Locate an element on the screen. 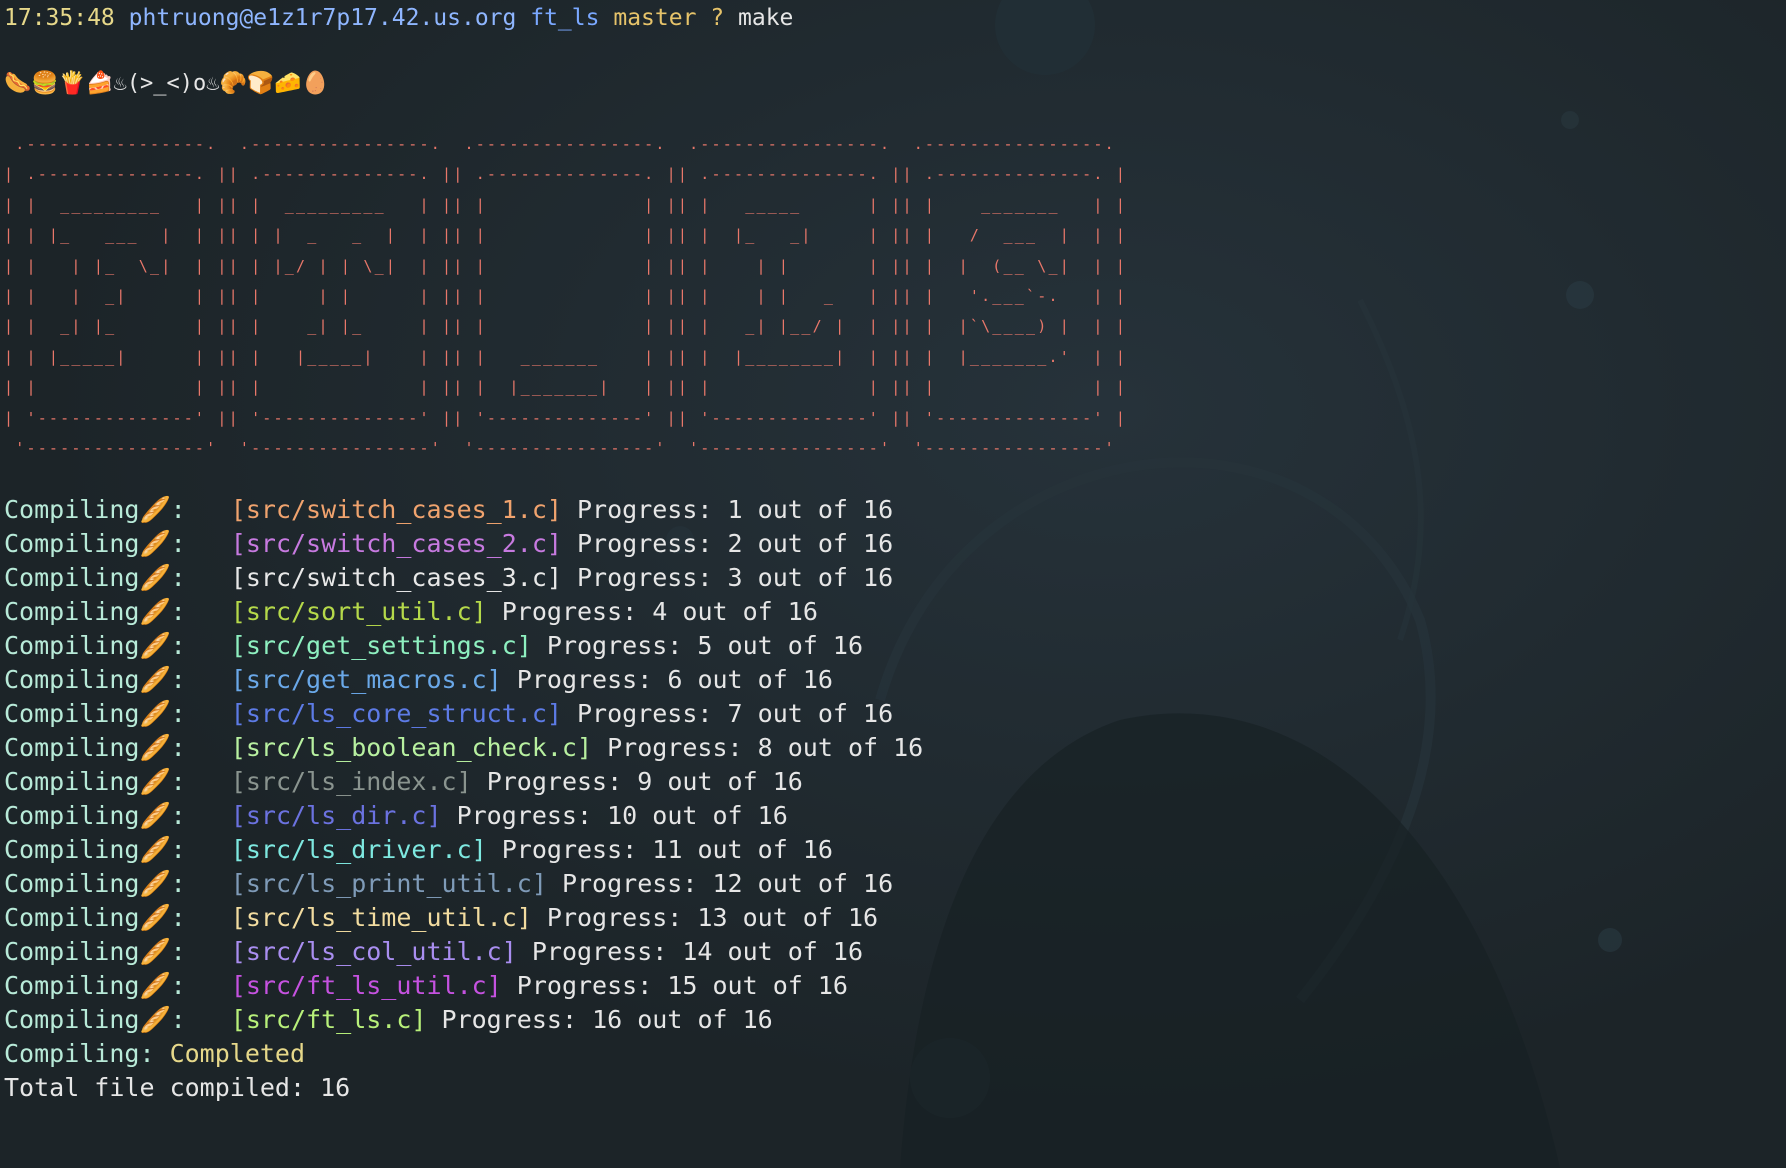  compile-file: [src/switch_cases_1.c] is located at coordinates (396, 510).